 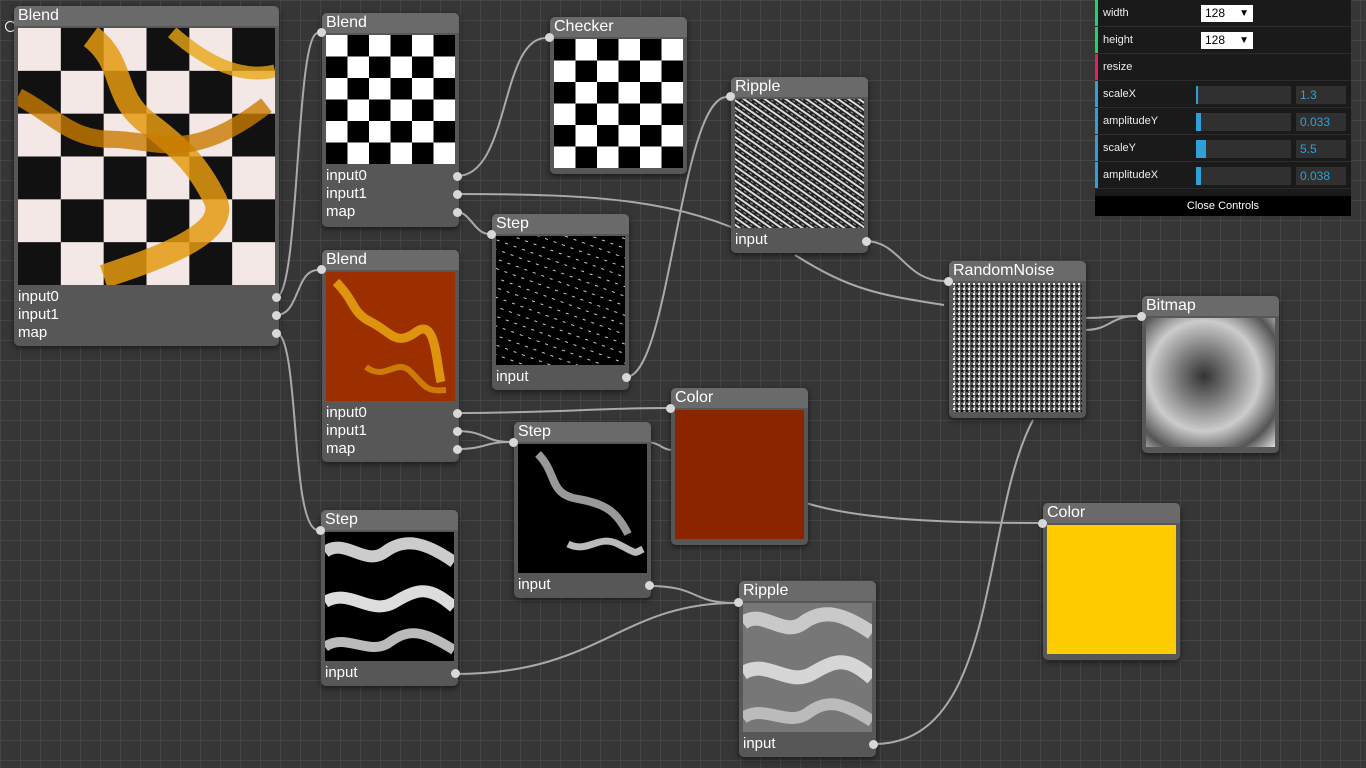 I want to click on blend-top-node: Blend input0 input1 map, so click(x=389, y=120).